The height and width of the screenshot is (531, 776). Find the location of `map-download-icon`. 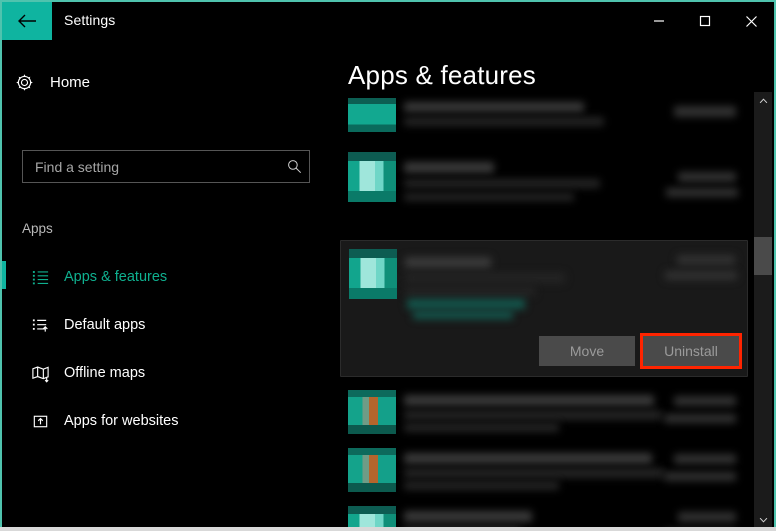

map-download-icon is located at coordinates (40, 373).